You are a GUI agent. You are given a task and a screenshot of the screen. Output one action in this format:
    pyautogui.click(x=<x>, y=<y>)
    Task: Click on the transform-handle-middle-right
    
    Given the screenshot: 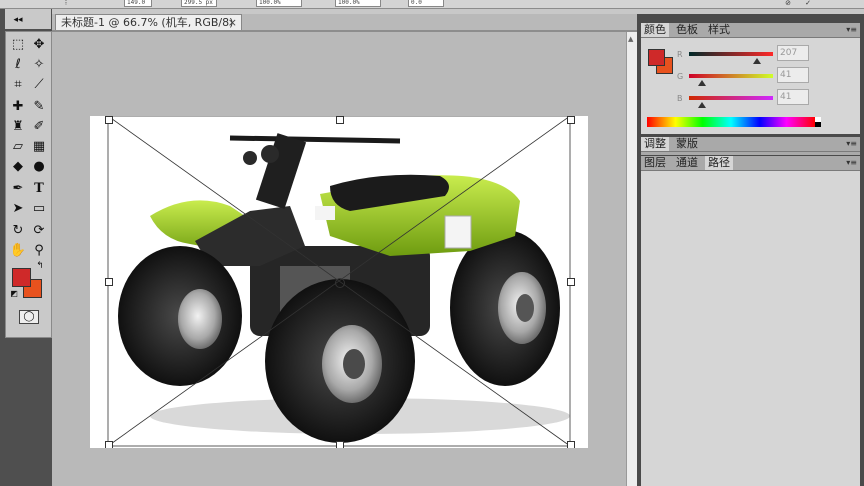 What is the action you would take?
    pyautogui.click(x=571, y=282)
    